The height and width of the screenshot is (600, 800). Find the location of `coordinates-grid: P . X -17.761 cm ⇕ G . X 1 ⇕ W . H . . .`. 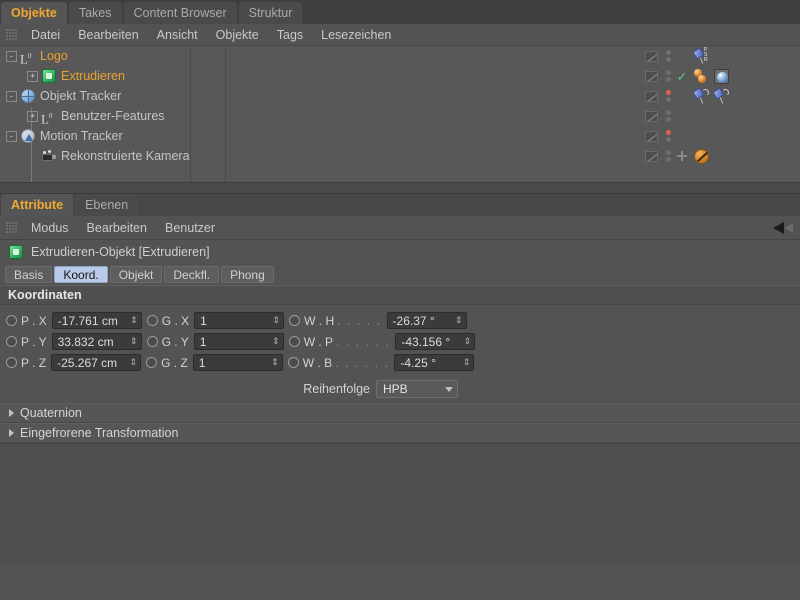

coordinates-grid: P . X -17.761 cm ⇕ G . X 1 ⇕ W . H . . . is located at coordinates (400, 342).